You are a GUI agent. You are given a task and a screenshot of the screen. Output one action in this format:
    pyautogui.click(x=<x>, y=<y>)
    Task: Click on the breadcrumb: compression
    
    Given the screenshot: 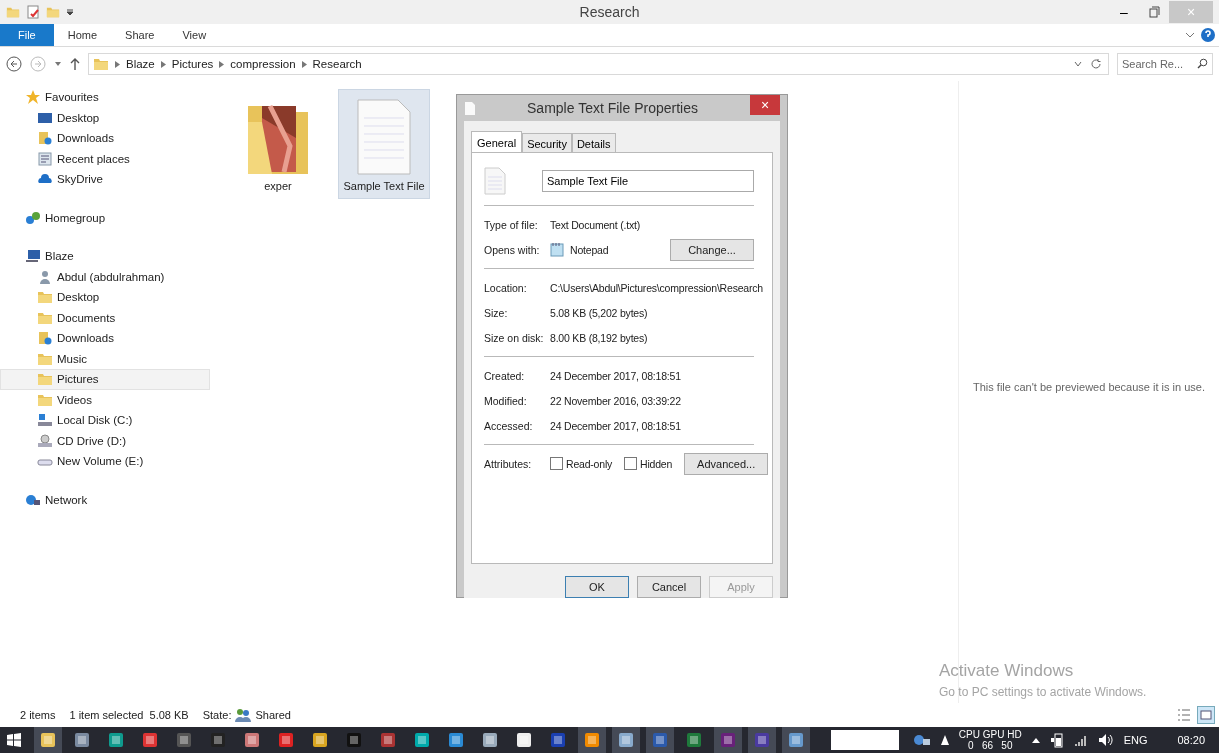 What is the action you would take?
    pyautogui.click(x=263, y=64)
    